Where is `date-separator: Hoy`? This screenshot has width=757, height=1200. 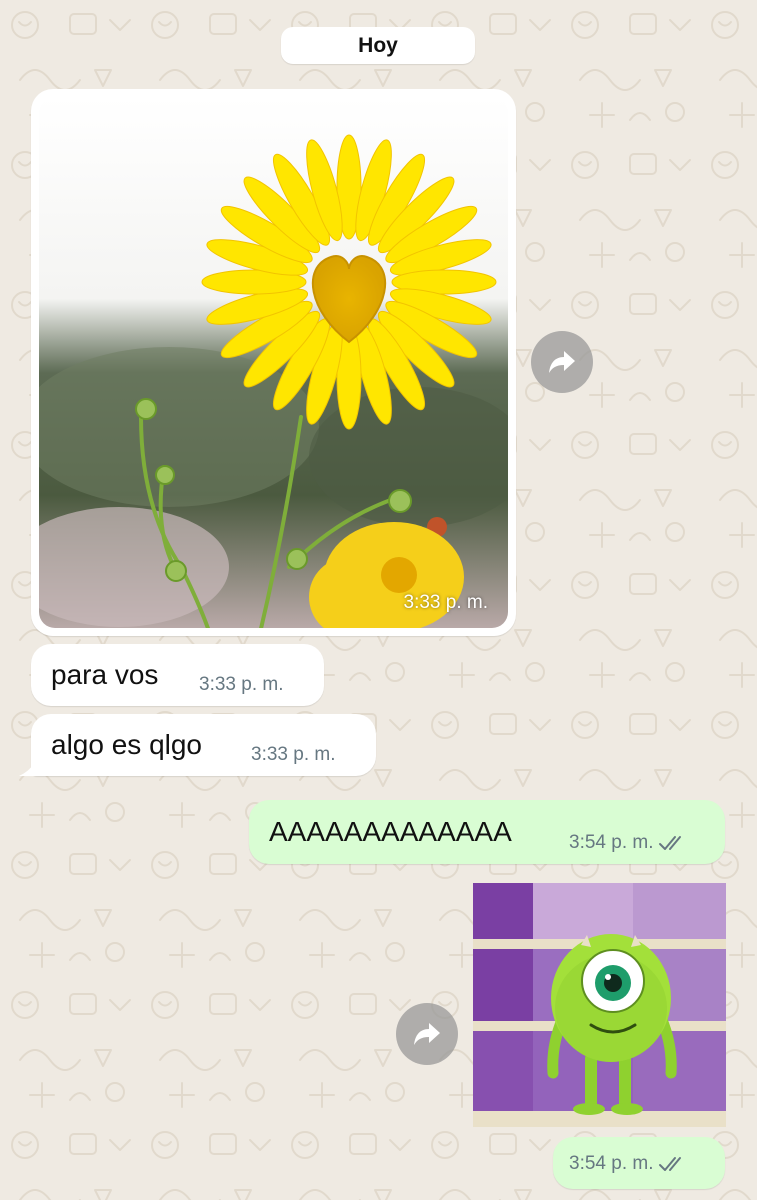 date-separator: Hoy is located at coordinates (378, 45).